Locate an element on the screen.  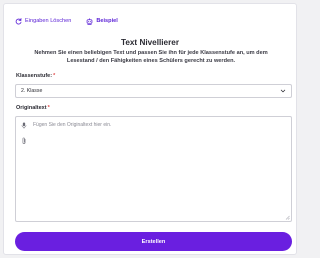
chevron-down-icon is located at coordinates (283, 91).